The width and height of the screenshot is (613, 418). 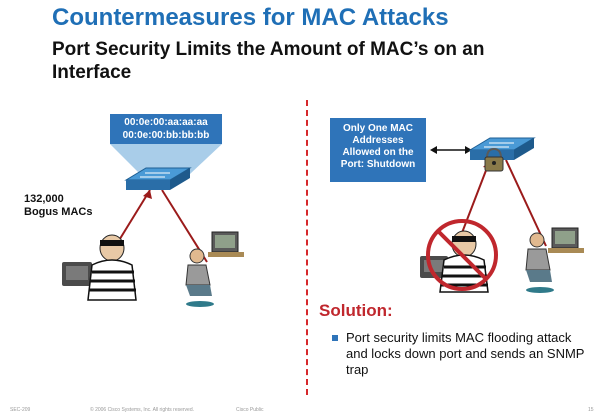 What do you see at coordinates (554, 260) in the screenshot?
I see `user-workstation-icon` at bounding box center [554, 260].